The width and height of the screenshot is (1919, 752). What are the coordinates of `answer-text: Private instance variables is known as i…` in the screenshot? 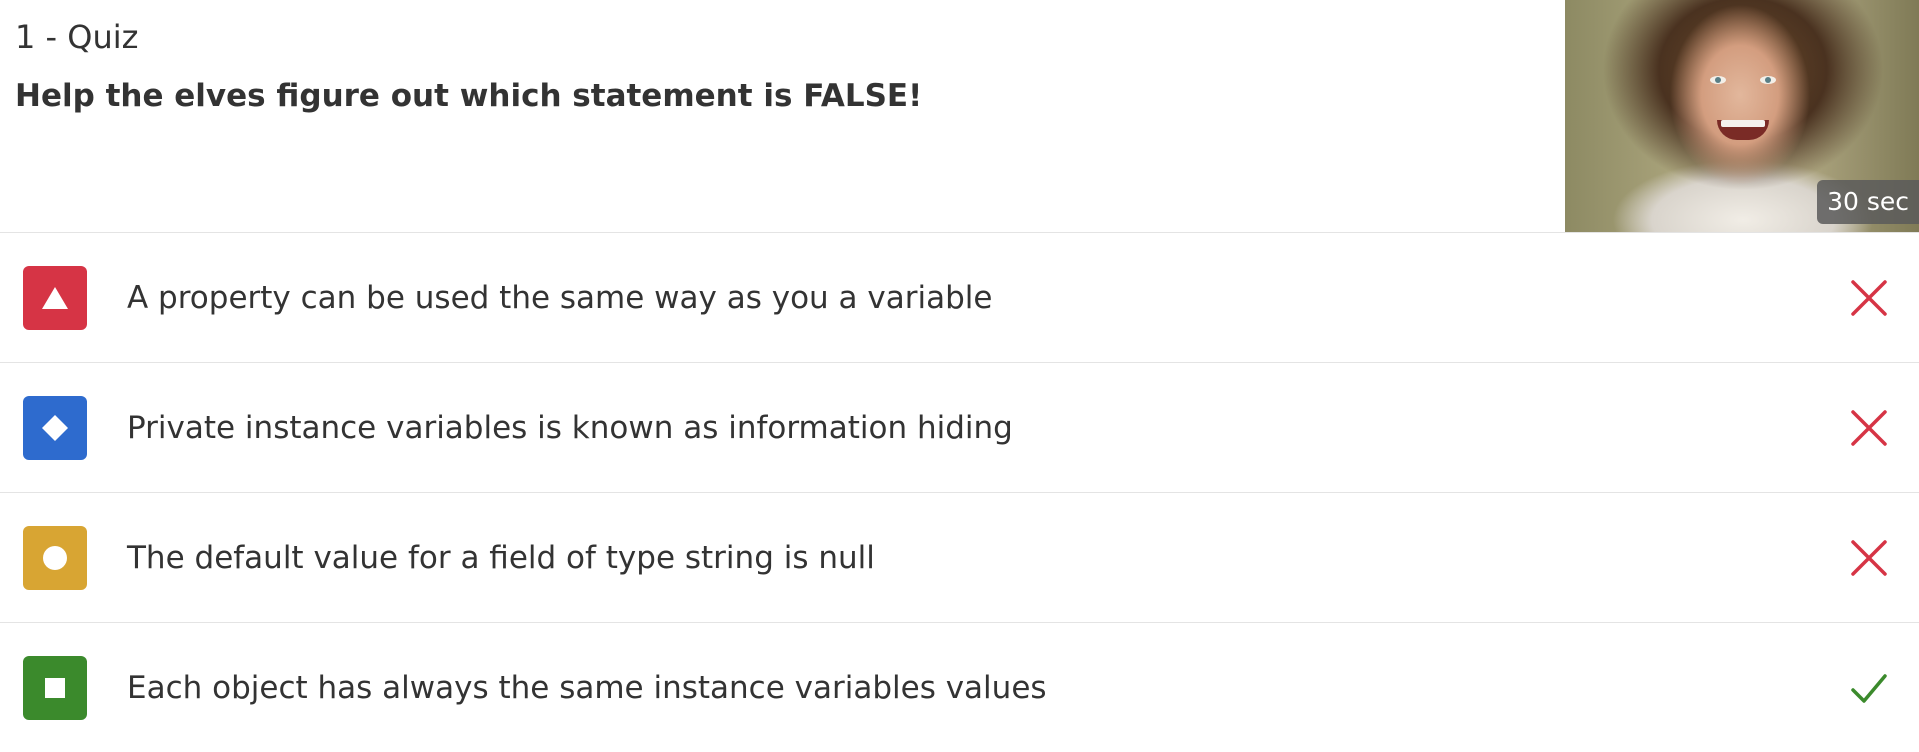 It's located at (570, 427).